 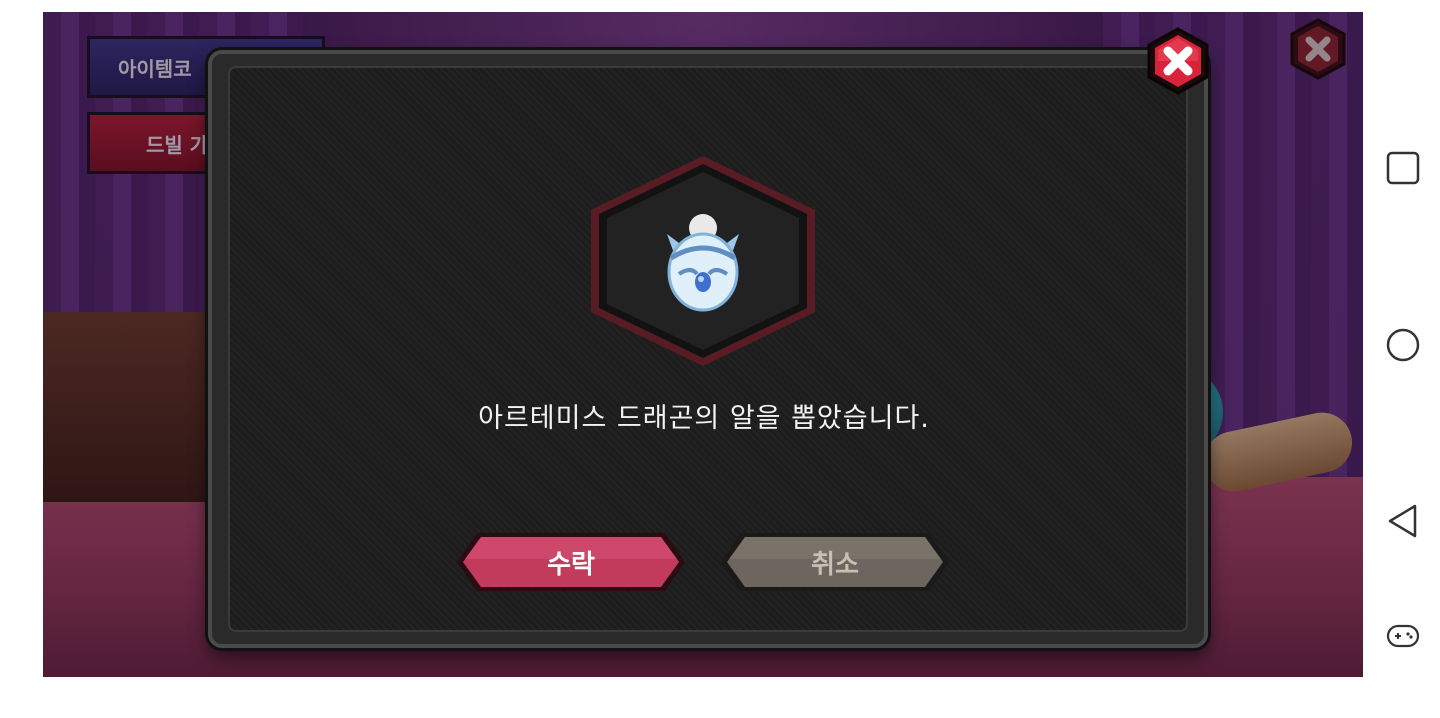 I want to click on home-icon, so click(x=1403, y=345).